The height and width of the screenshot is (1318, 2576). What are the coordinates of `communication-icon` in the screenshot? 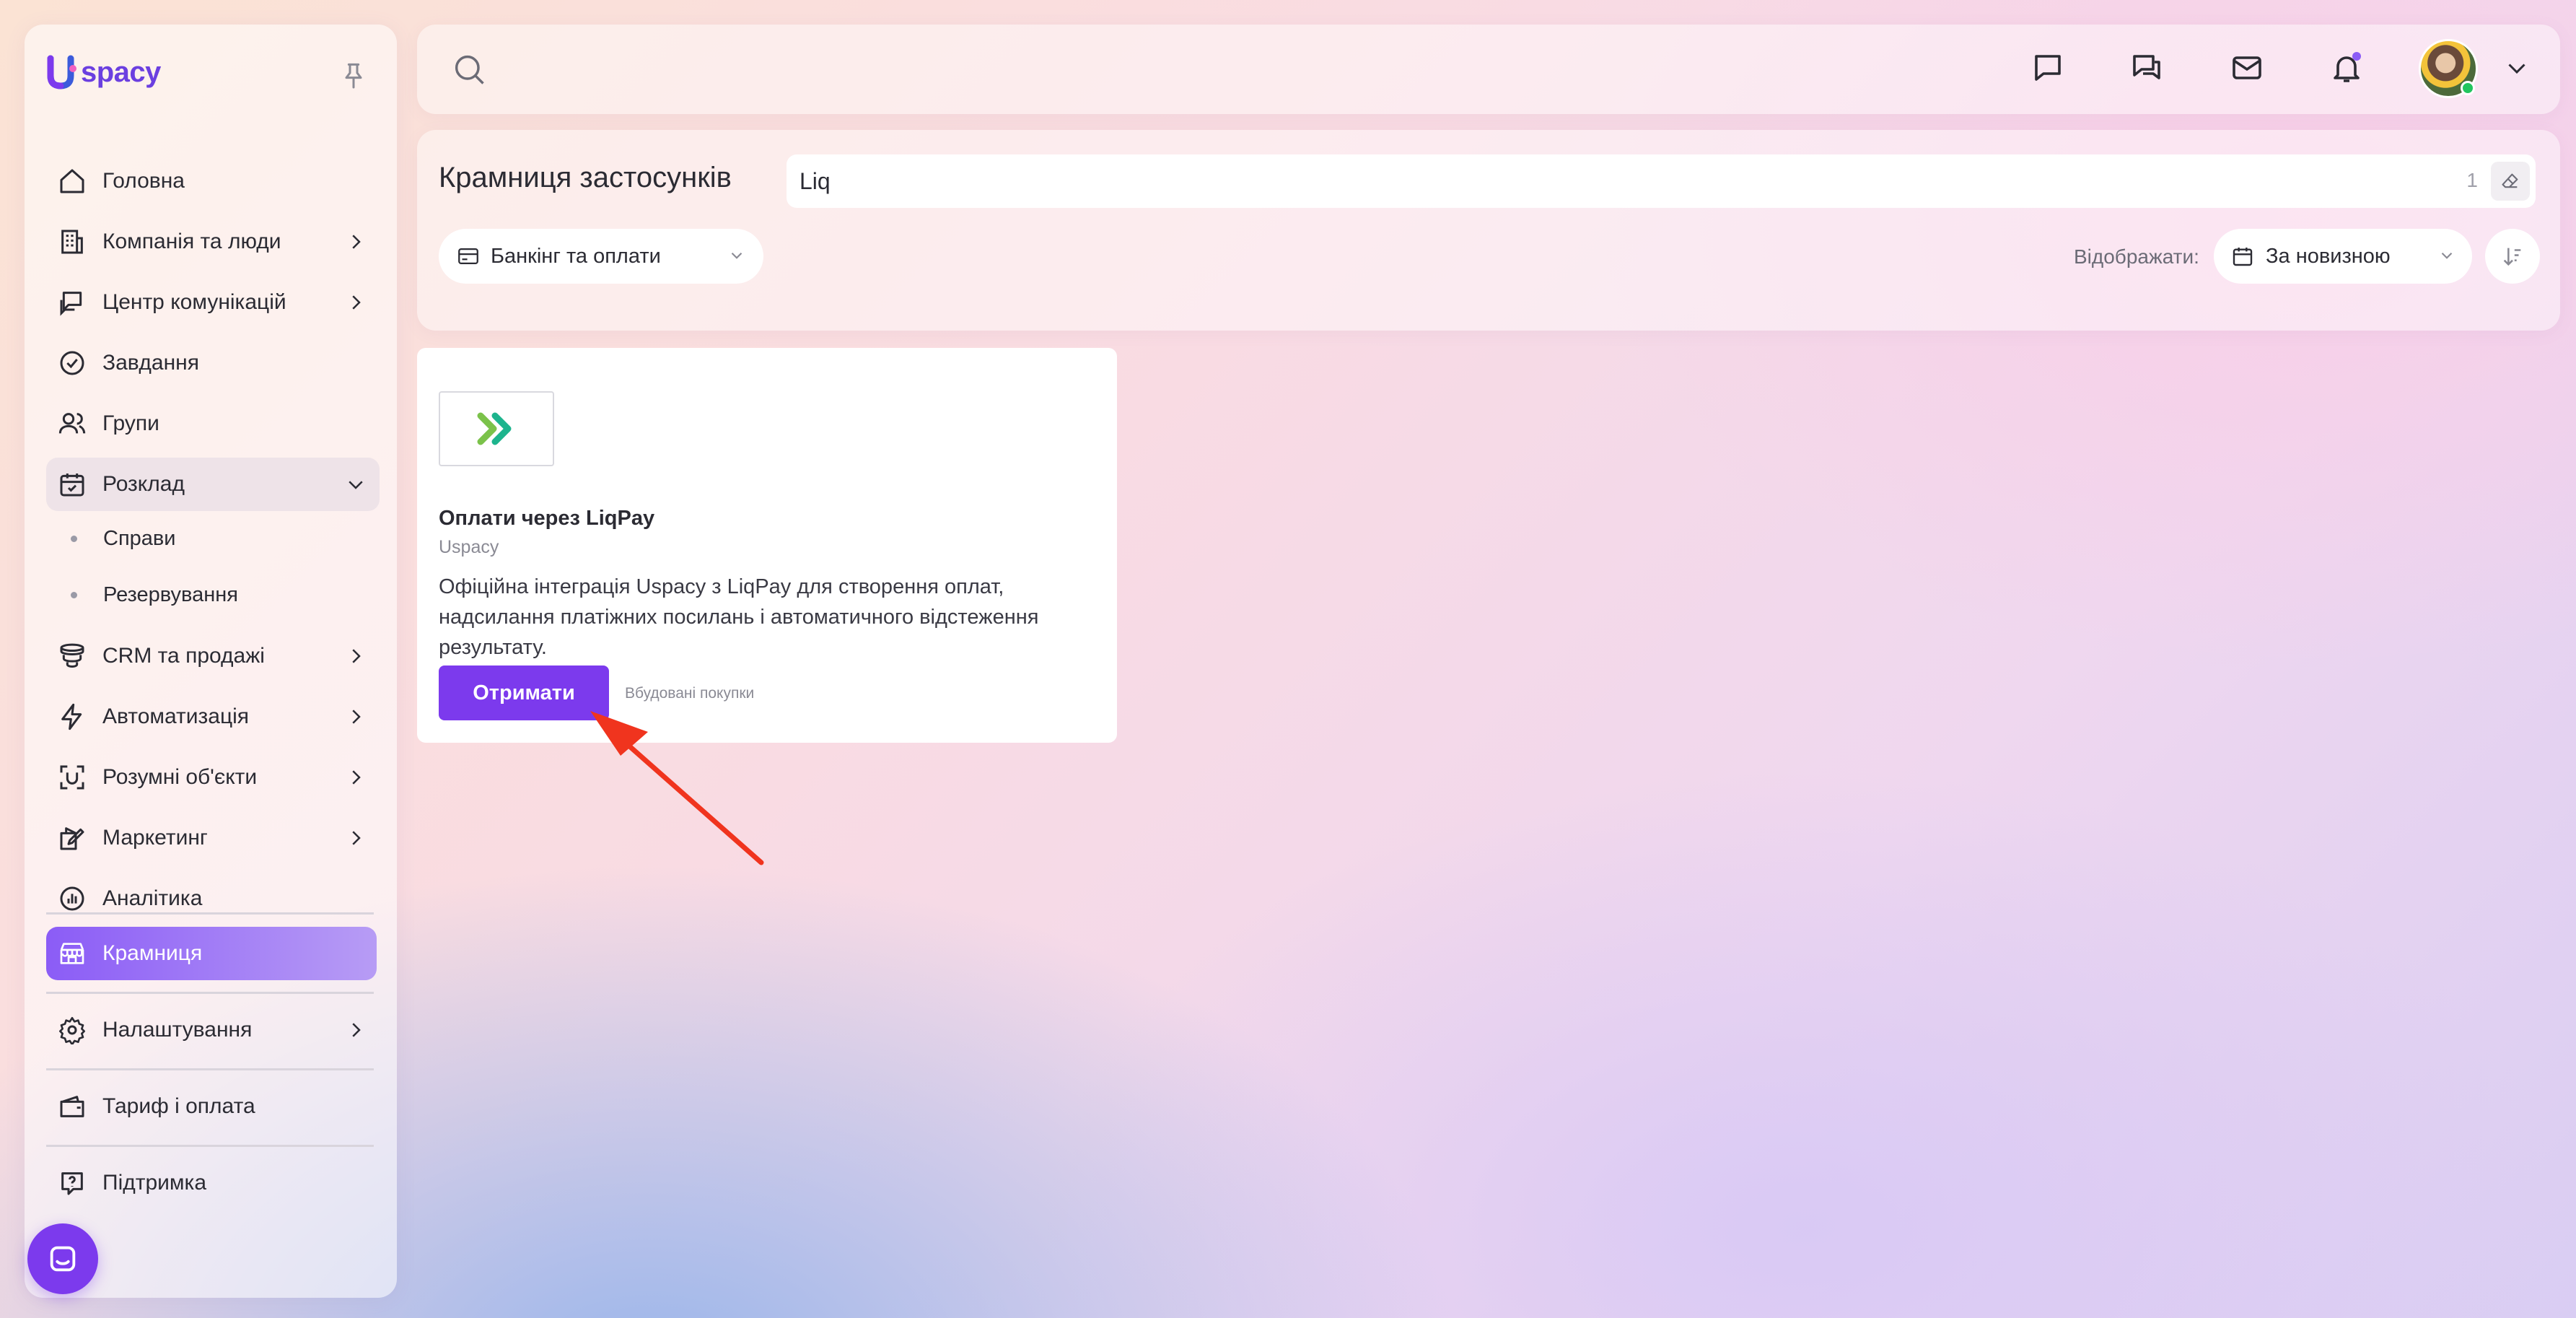 It's located at (72, 302).